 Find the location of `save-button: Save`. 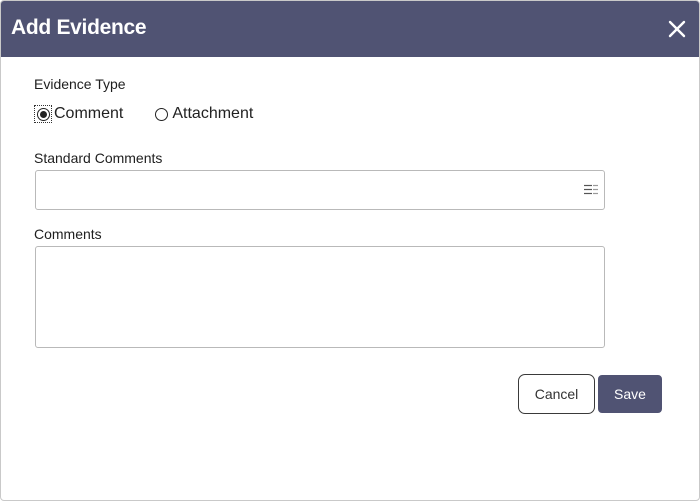

save-button: Save is located at coordinates (630, 394).